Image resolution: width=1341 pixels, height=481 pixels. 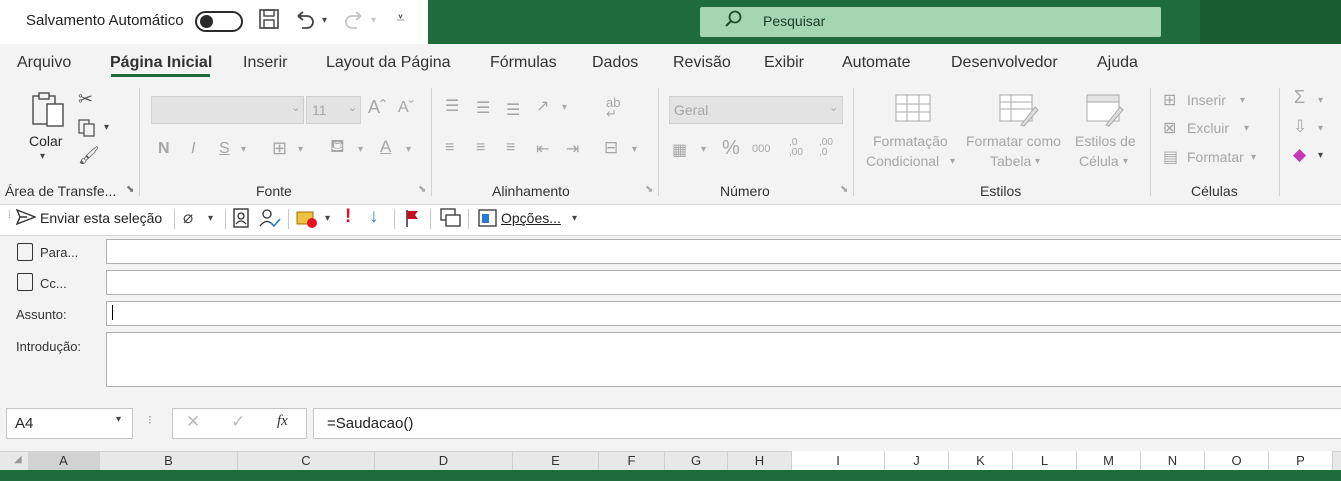 What do you see at coordinates (1237, 460) in the screenshot?
I see `column-header-o: O` at bounding box center [1237, 460].